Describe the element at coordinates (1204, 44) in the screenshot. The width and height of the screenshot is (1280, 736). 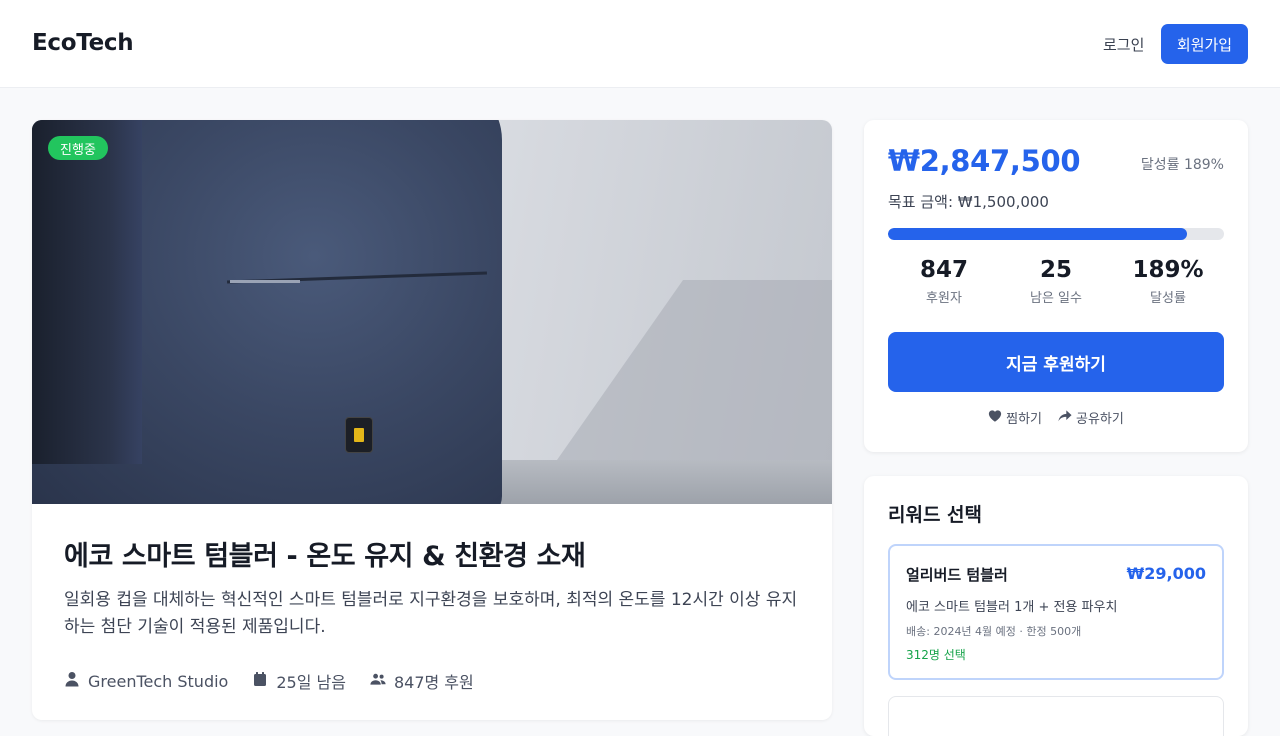
I see `signup-button: 회원가입` at that location.